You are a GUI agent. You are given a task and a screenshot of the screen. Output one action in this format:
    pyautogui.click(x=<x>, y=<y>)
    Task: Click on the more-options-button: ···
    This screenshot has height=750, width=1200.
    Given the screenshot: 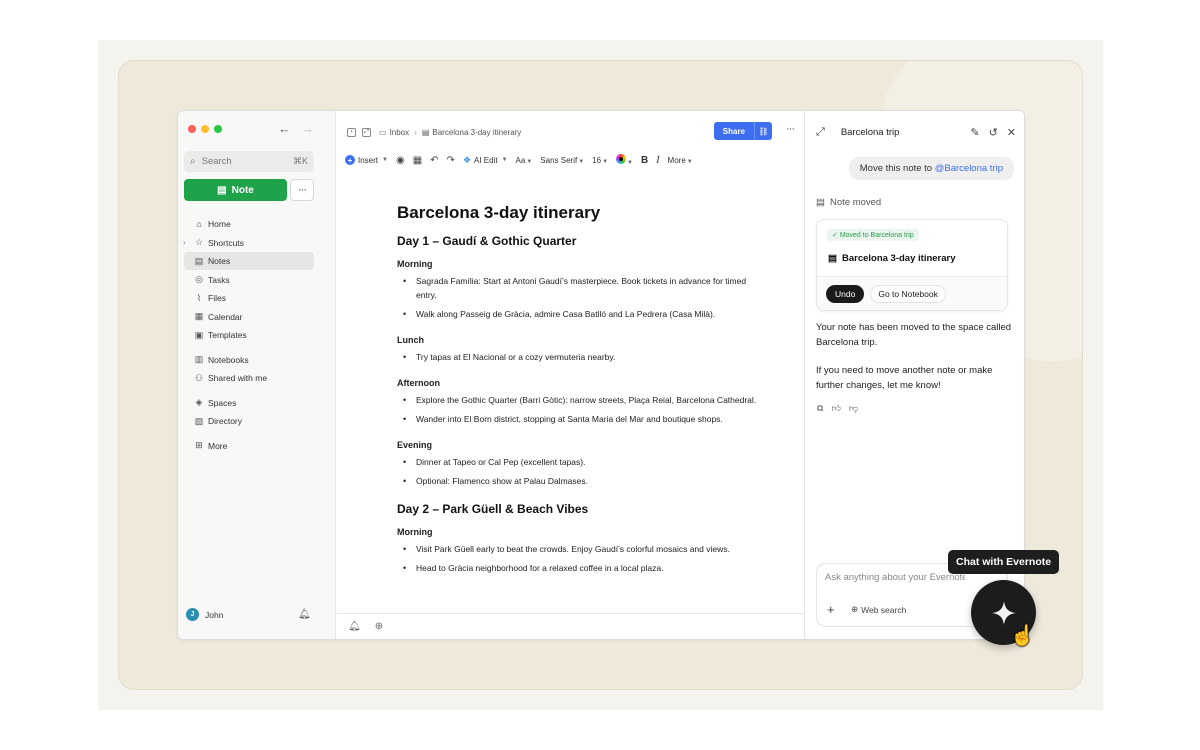 What is the action you would take?
    pyautogui.click(x=302, y=190)
    